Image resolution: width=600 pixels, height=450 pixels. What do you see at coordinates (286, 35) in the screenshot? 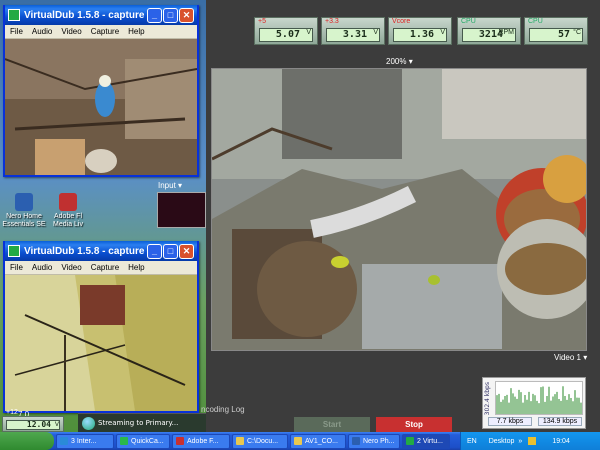
I see `sensor-value: 5.07` at bounding box center [286, 35].